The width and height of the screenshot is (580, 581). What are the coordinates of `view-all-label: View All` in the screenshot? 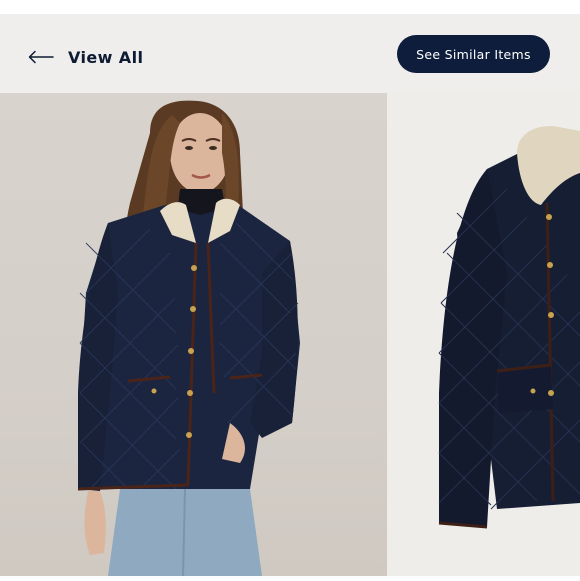 It's located at (106, 57).